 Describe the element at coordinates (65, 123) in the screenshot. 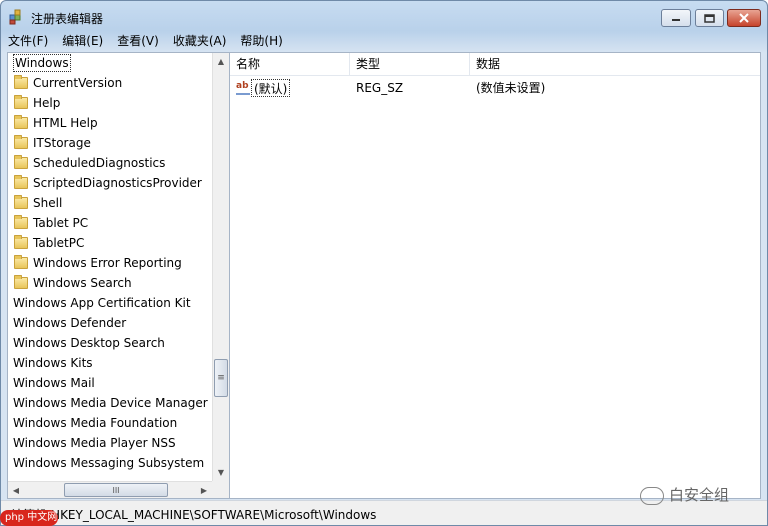

I see `tree-item-label: HTML Help` at that location.